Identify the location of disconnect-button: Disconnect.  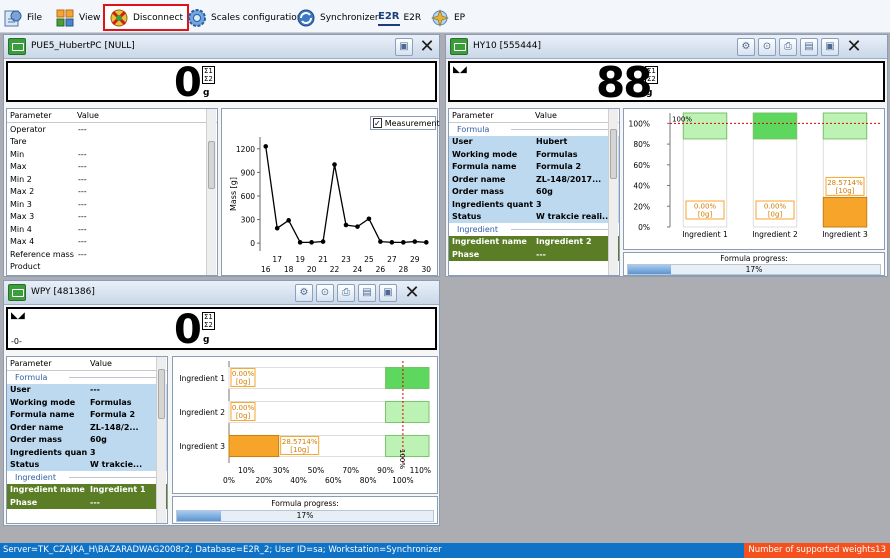
(146, 17).